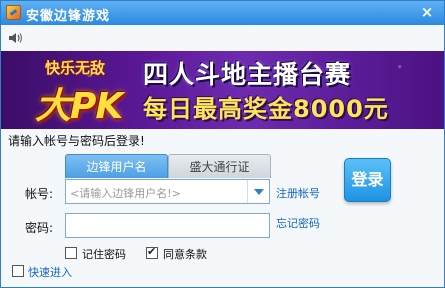 The image size is (445, 288). I want to click on remember-password-checkbox, so click(71, 253).